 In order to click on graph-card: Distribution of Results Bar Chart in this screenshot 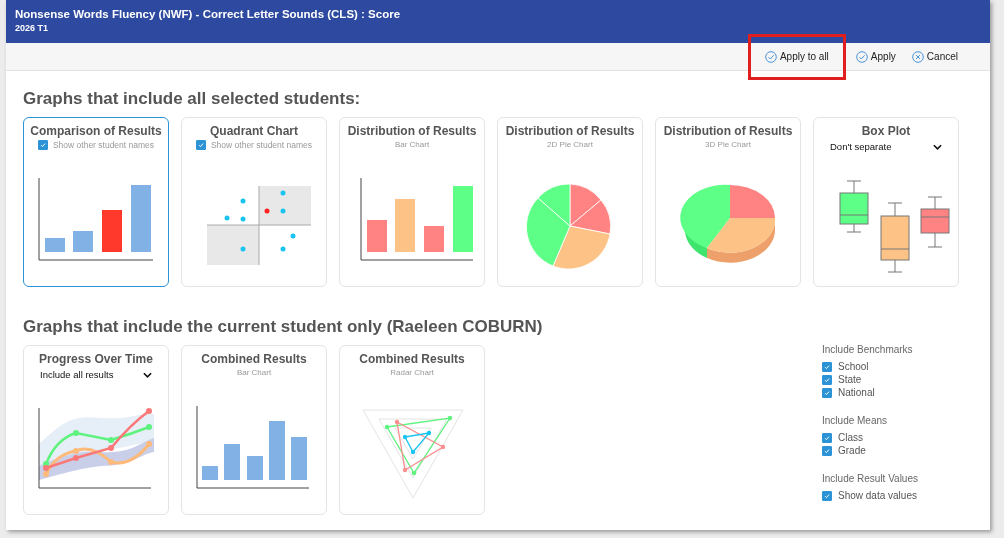, I will do `click(412, 202)`.